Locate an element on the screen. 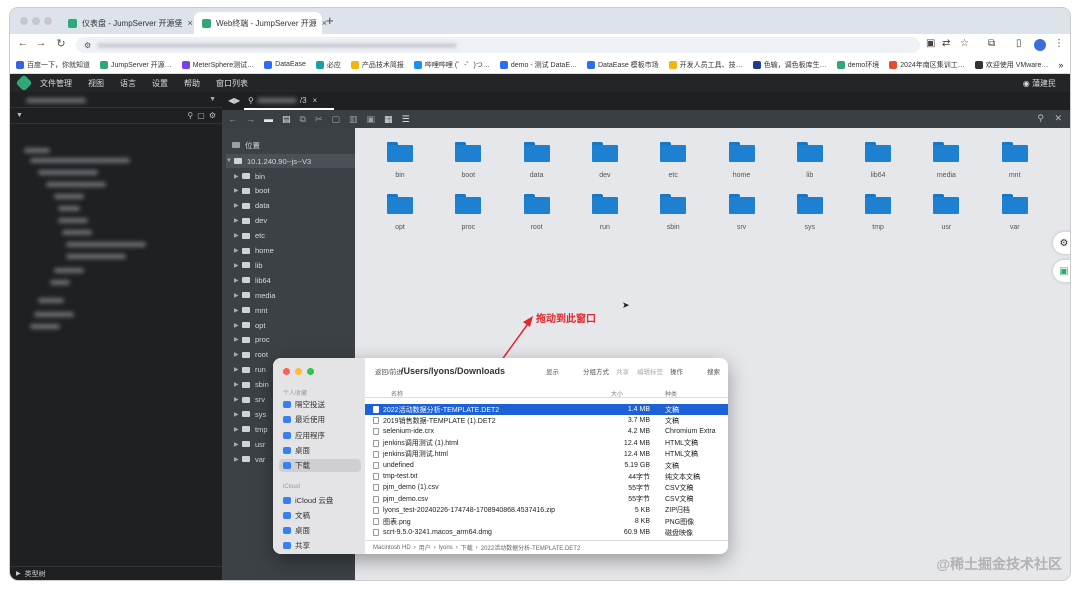 This screenshot has height=590, width=1080. menu-settings: 设置 is located at coordinates (160, 83).